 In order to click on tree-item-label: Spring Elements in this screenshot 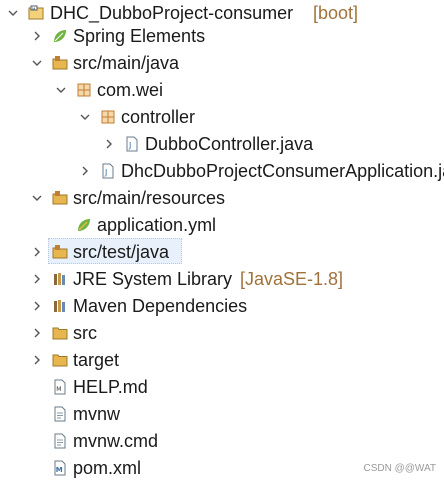, I will do `click(139, 36)`.